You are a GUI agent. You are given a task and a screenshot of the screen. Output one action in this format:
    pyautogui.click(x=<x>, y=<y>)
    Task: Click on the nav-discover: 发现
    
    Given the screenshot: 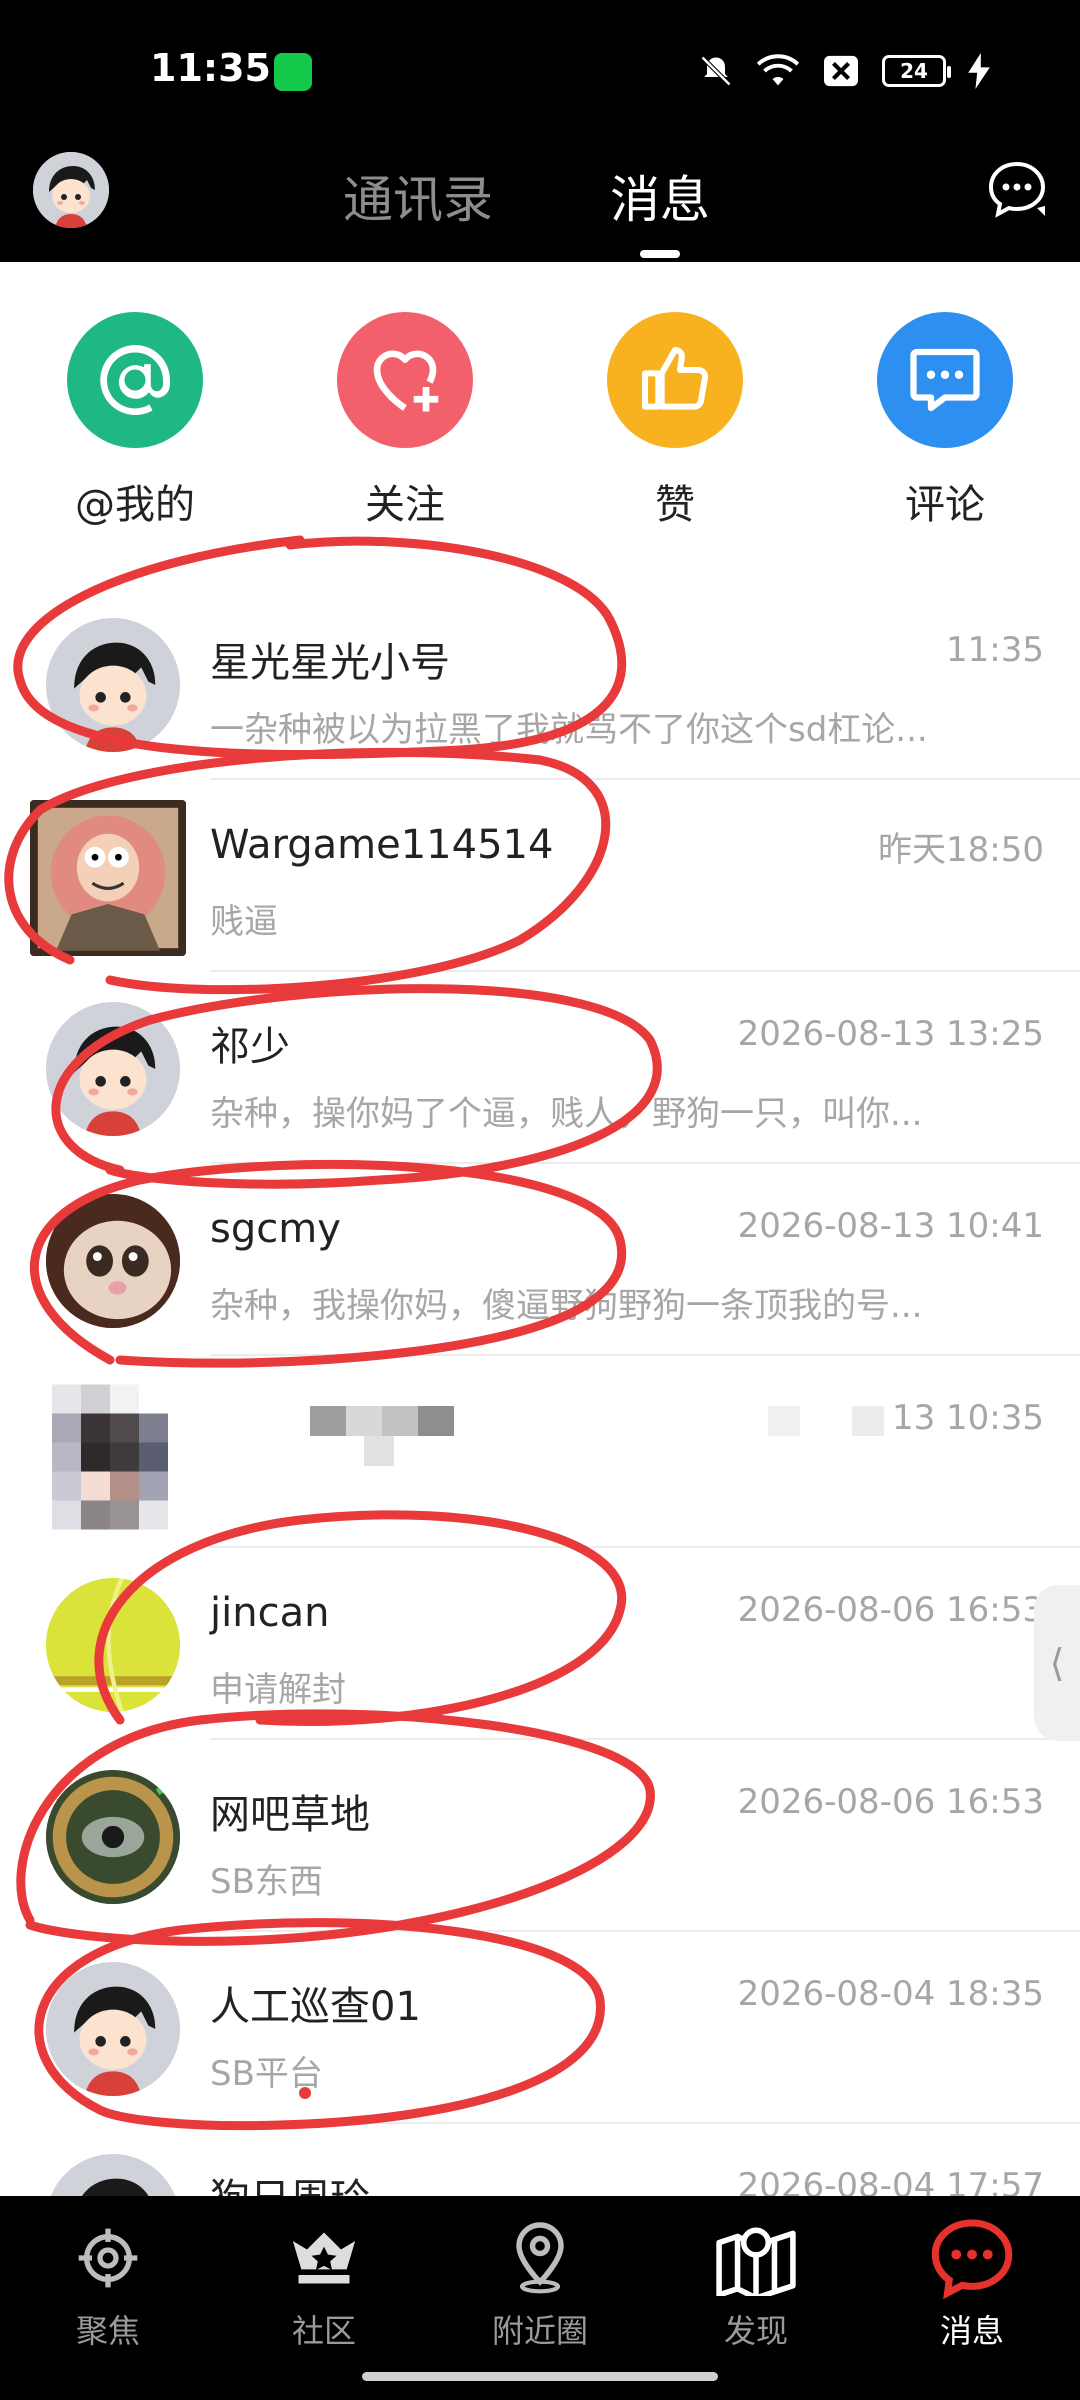 What is the action you would take?
    pyautogui.click(x=756, y=2284)
    